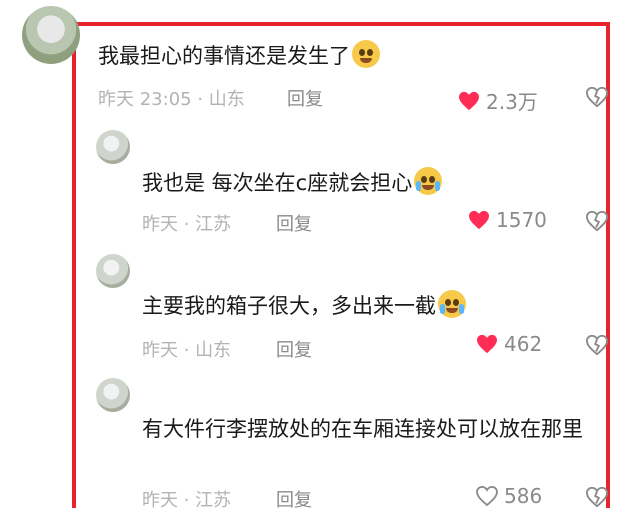  Describe the element at coordinates (187, 224) in the screenshot. I see `comment-meta-2: 昨天 · 江苏` at that location.